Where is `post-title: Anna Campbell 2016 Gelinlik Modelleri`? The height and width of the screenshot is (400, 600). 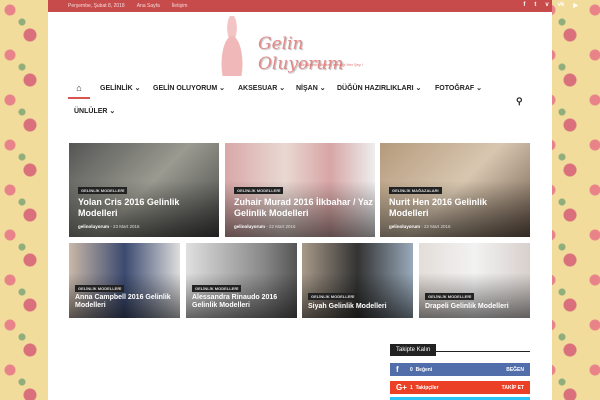 post-title: Anna Campbell 2016 Gelinlik Modelleri is located at coordinates (127, 302).